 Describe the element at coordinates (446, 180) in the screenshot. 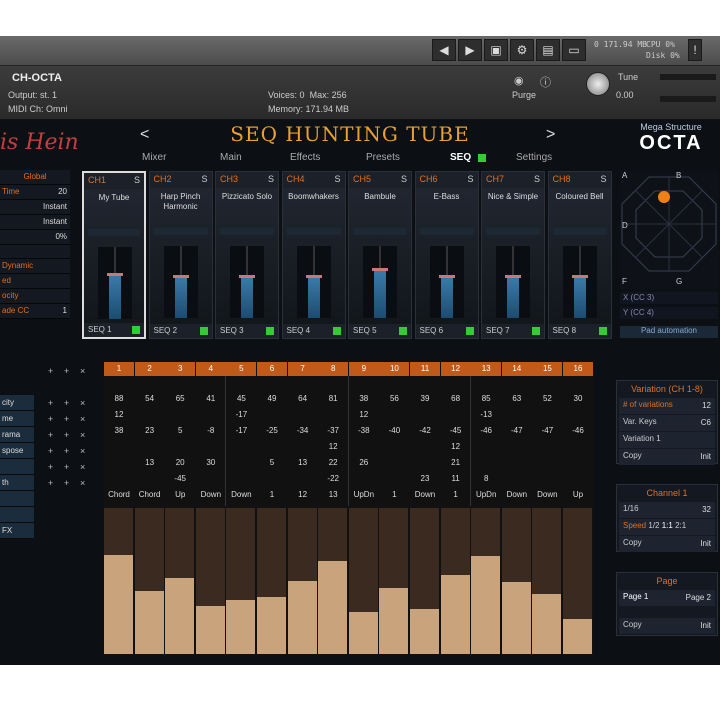

I see `channel-header: CH6 S` at that location.